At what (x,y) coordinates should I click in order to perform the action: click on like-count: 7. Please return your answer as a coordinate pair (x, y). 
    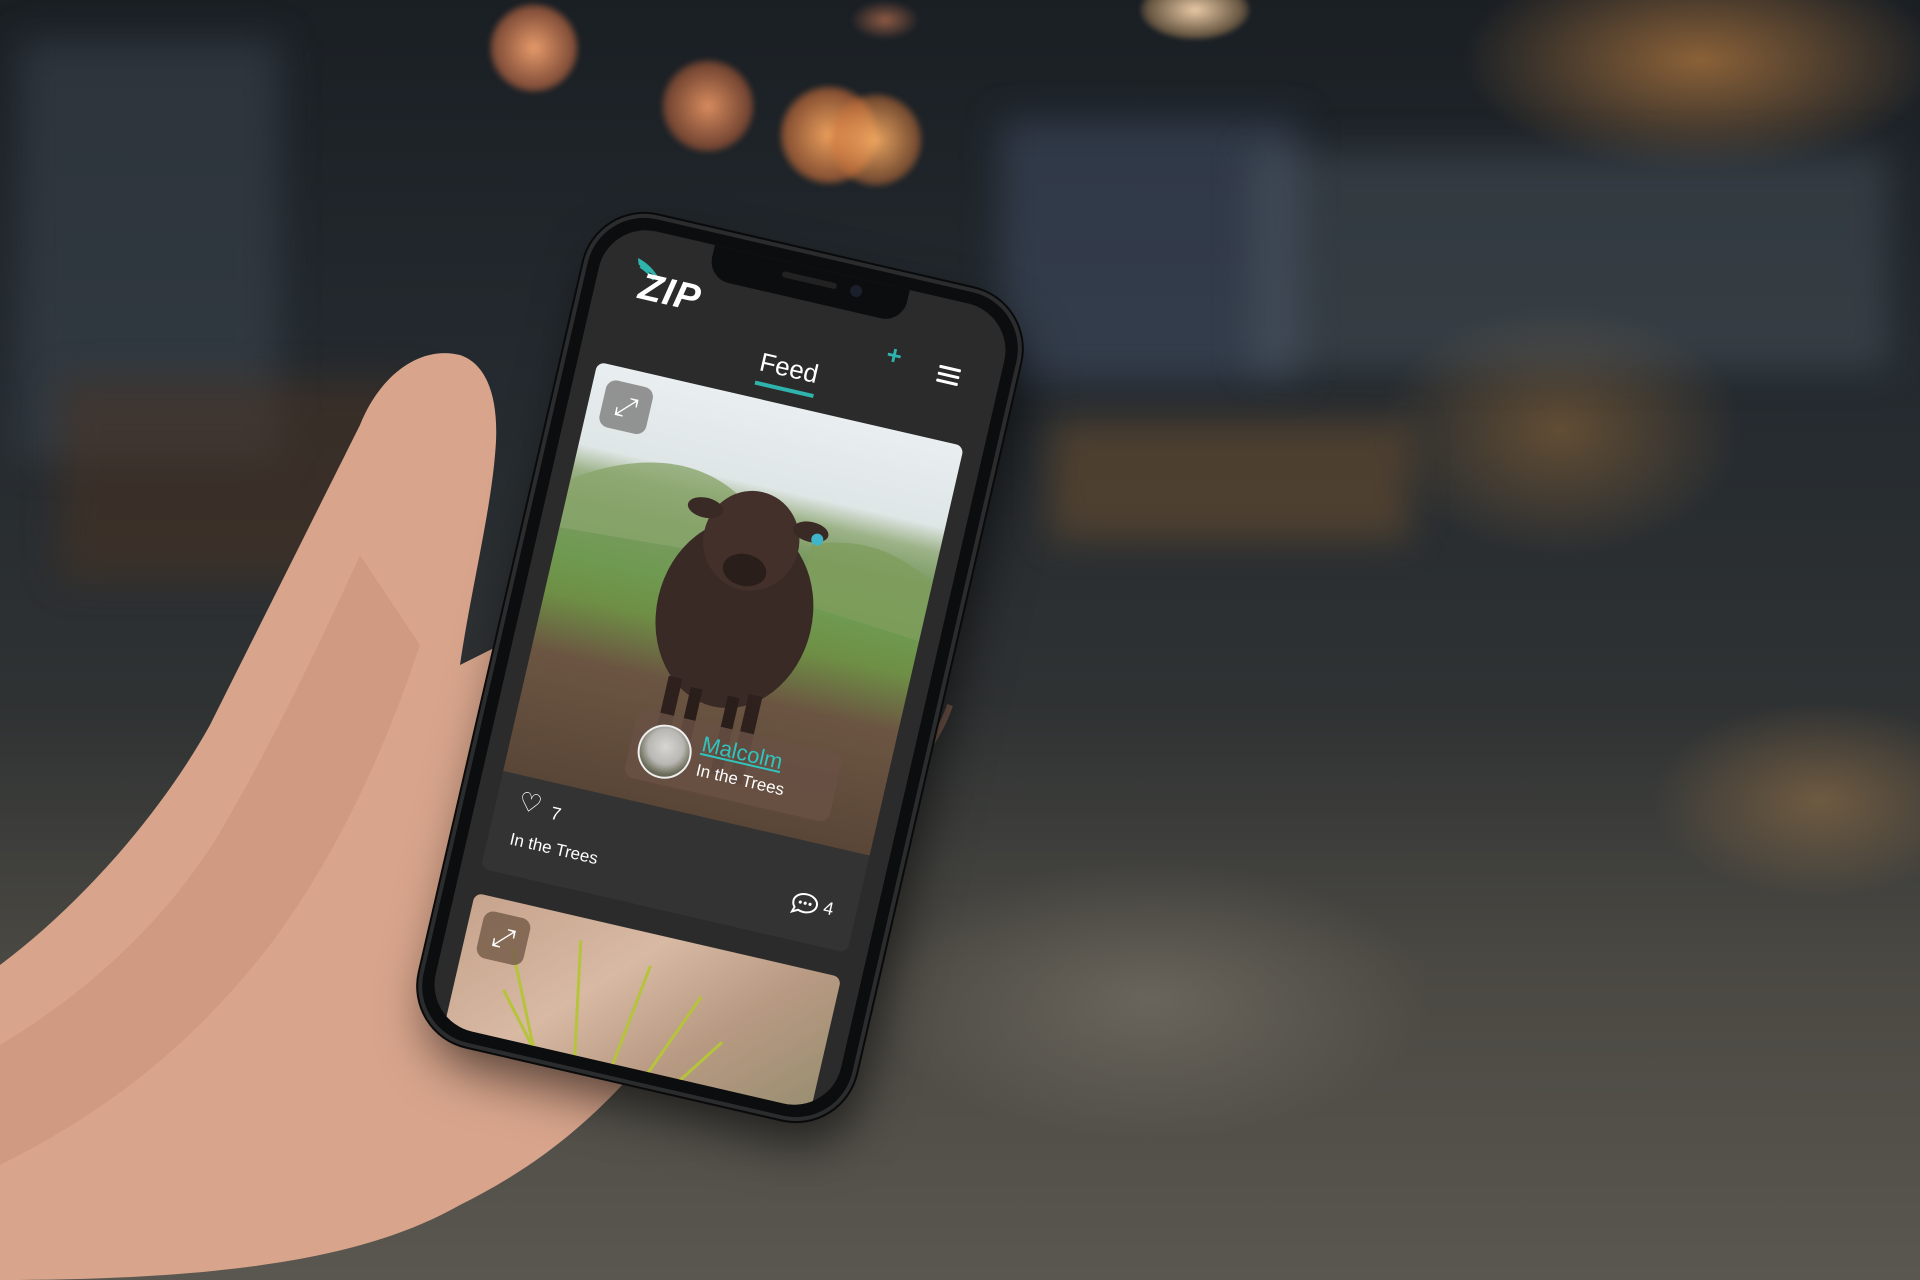
    Looking at the image, I should click on (556, 813).